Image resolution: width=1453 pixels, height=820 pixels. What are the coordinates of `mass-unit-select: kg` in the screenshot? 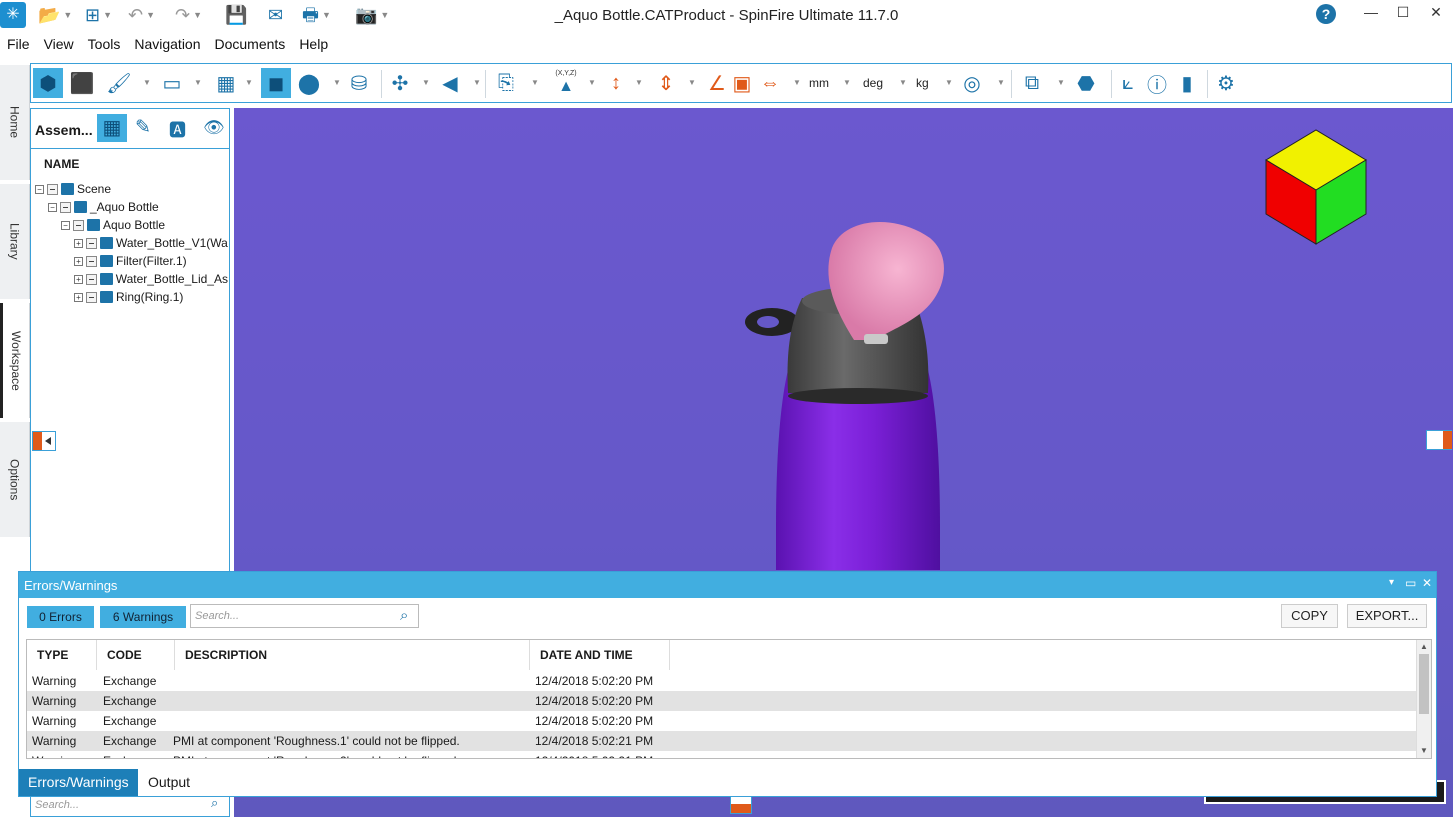 It's located at (922, 83).